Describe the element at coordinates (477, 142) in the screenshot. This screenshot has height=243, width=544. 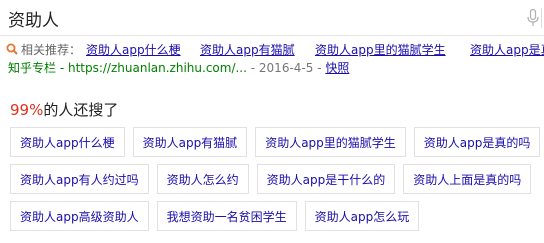
I see `related-search-chip: 资助人app是真的吗` at that location.